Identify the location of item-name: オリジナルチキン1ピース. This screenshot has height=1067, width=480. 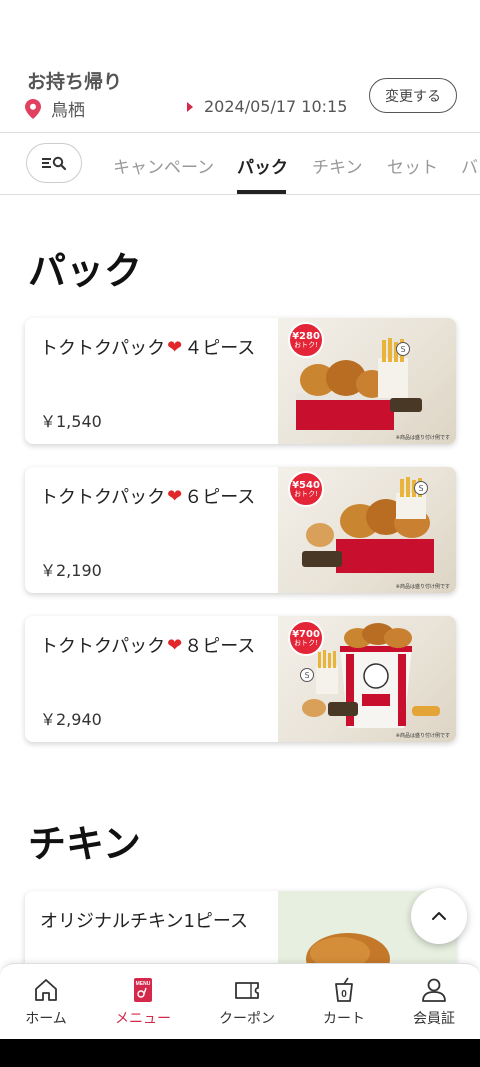
(144, 921).